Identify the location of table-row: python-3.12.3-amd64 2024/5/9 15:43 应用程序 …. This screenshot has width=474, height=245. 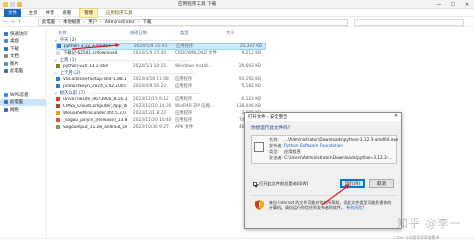
(161, 46).